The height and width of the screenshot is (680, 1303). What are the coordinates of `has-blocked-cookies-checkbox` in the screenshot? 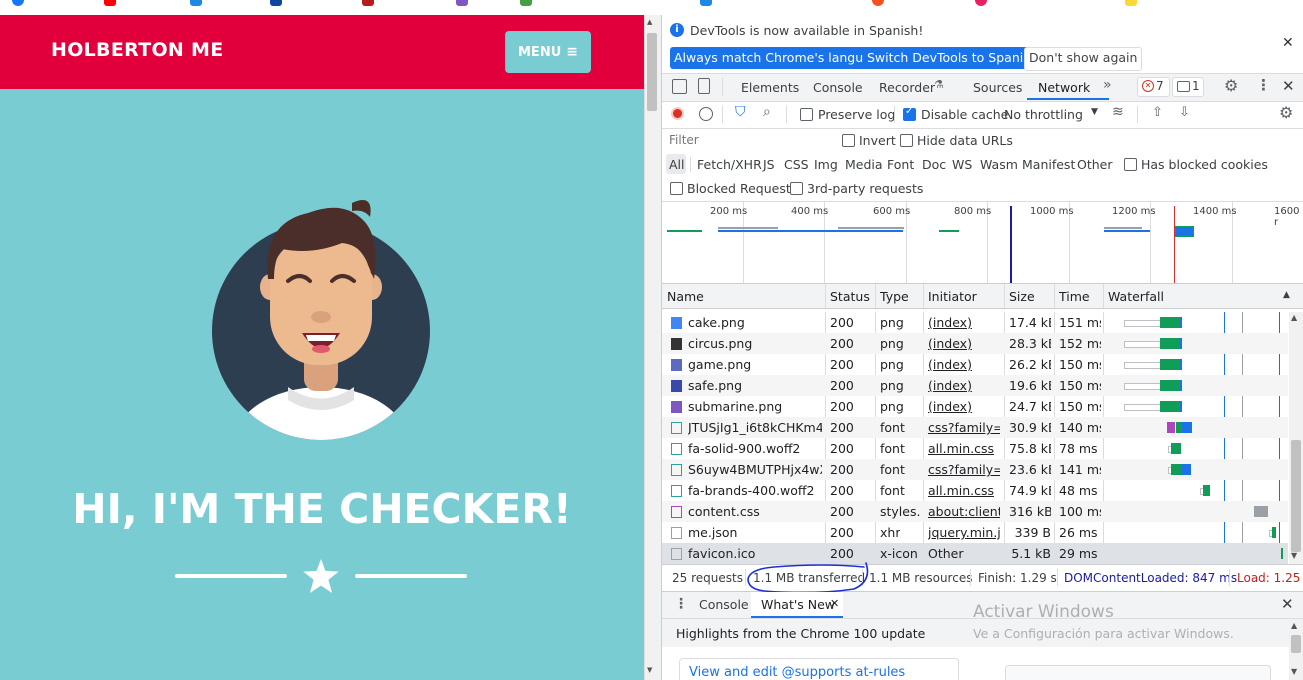 It's located at (1130, 164).